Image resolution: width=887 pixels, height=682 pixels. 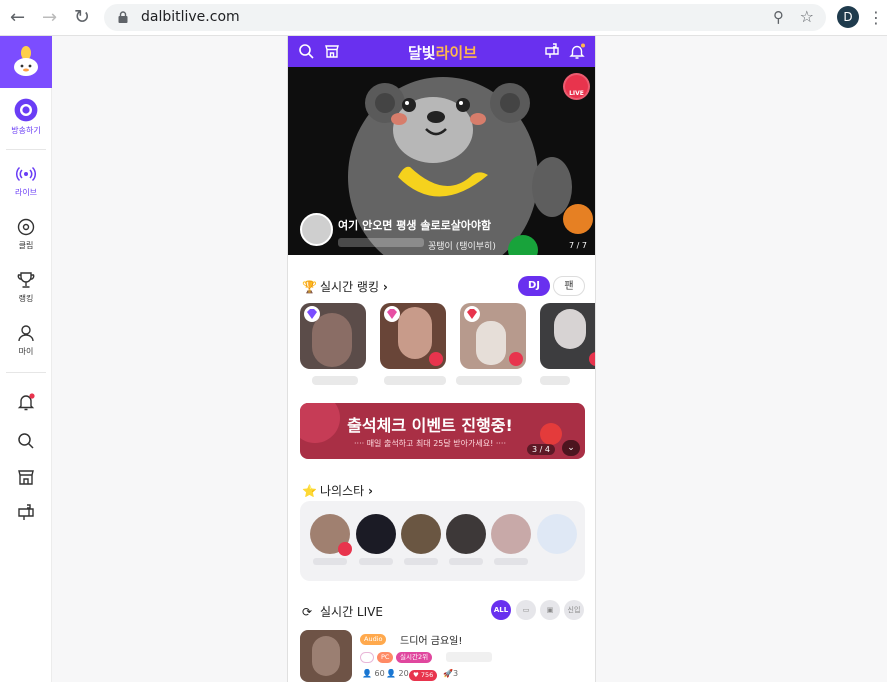 I want to click on sidebar-item-live: 라이브, so click(x=26, y=181).